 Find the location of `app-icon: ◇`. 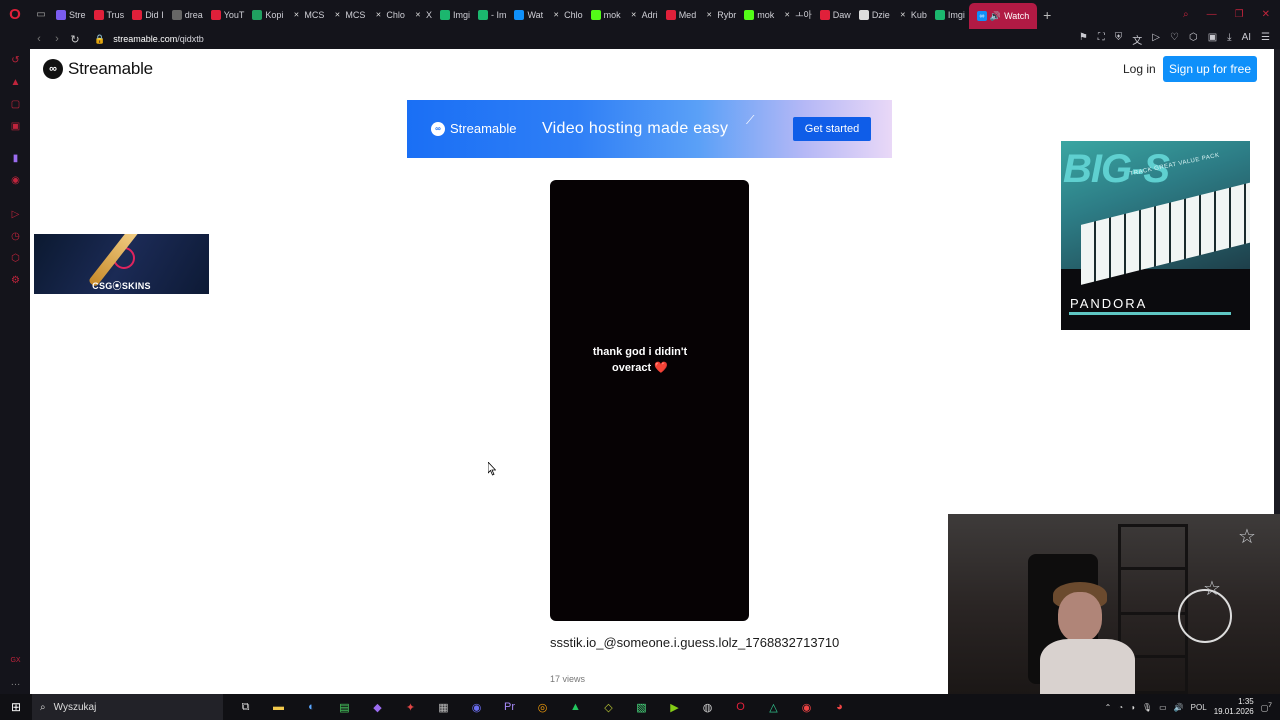

app-icon: ◇ is located at coordinates (608, 707).